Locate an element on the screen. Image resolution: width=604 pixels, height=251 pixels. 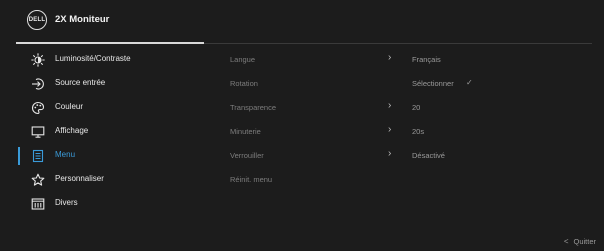
color-palette-icon is located at coordinates (38, 108).